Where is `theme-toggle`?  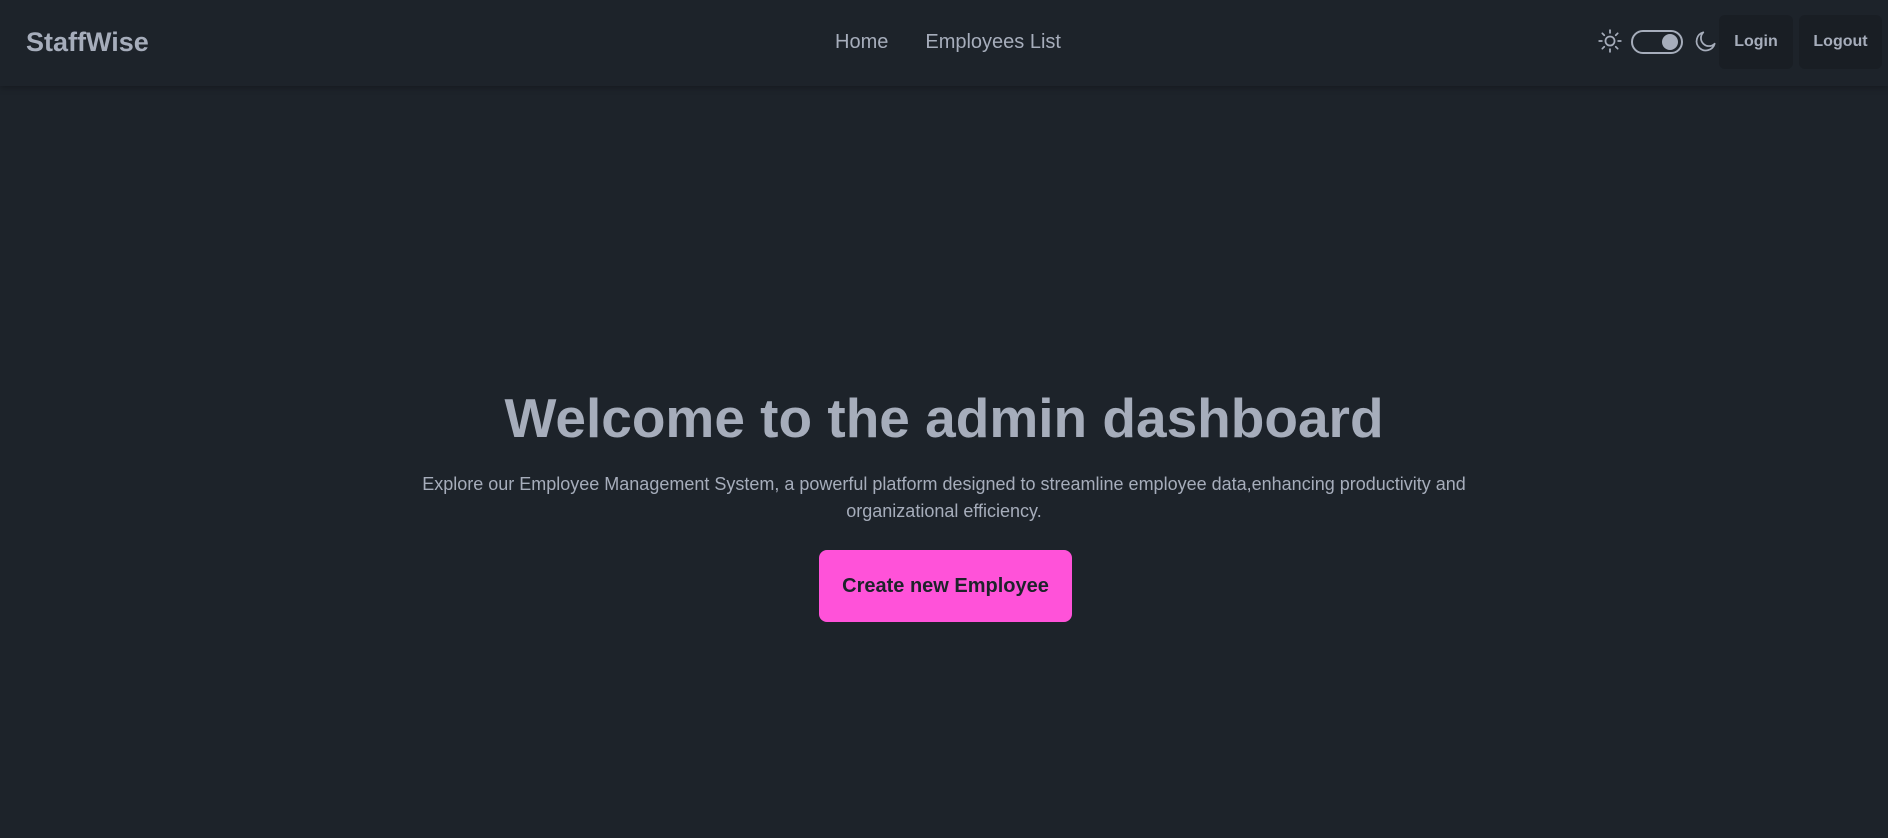
theme-toggle is located at coordinates (1657, 42).